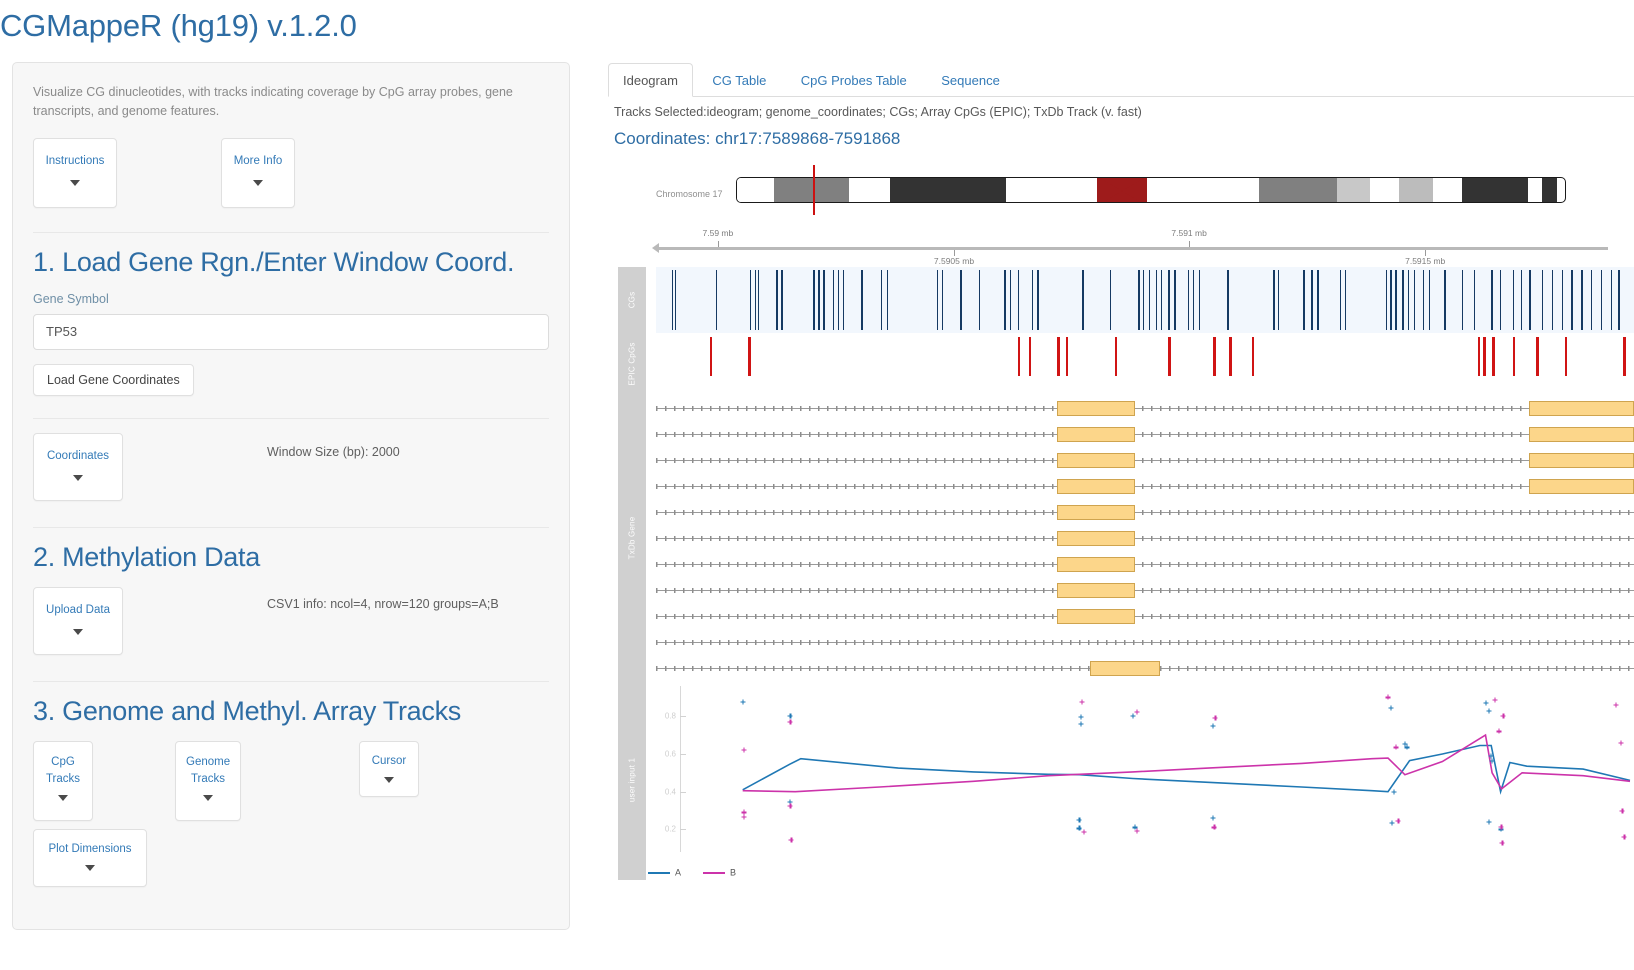 The width and height of the screenshot is (1634, 970). I want to click on divider, so click(291, 418).